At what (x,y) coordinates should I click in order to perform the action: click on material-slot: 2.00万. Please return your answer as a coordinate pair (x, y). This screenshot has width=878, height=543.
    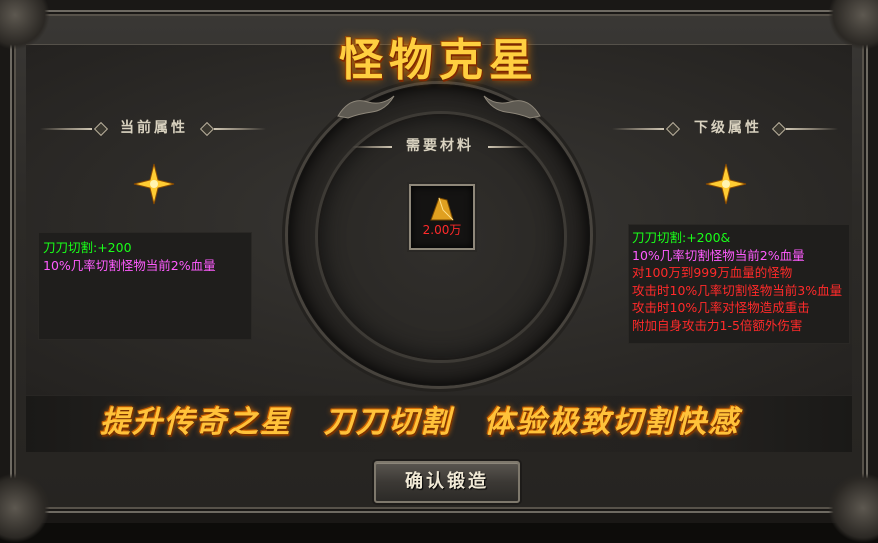
    Looking at the image, I should click on (442, 217).